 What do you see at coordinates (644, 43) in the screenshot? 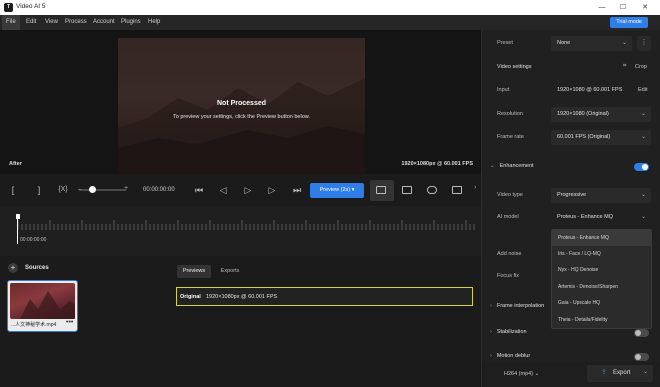
I see `preset-more-icon: ⋮` at bounding box center [644, 43].